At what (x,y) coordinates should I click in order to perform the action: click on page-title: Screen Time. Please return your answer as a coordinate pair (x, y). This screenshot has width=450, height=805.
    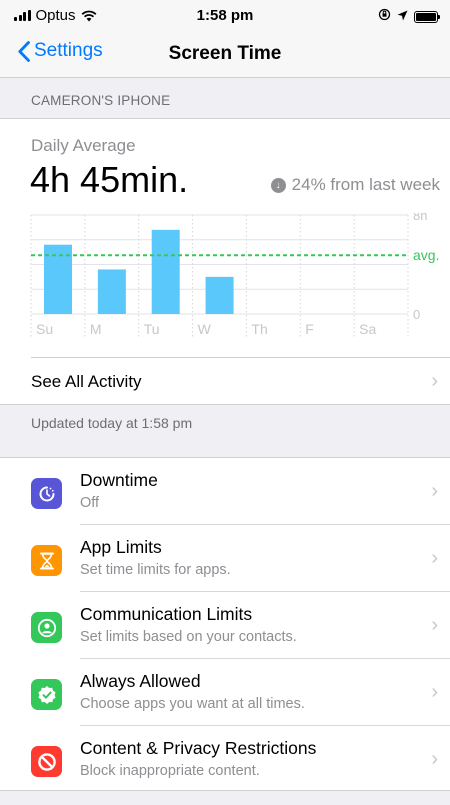
    Looking at the image, I should click on (225, 53).